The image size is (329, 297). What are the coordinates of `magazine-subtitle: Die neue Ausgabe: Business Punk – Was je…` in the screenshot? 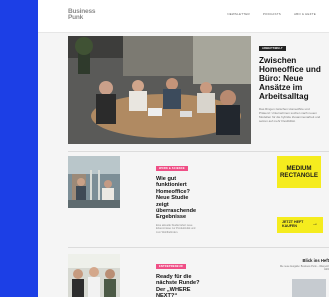 It's located at (304, 268).